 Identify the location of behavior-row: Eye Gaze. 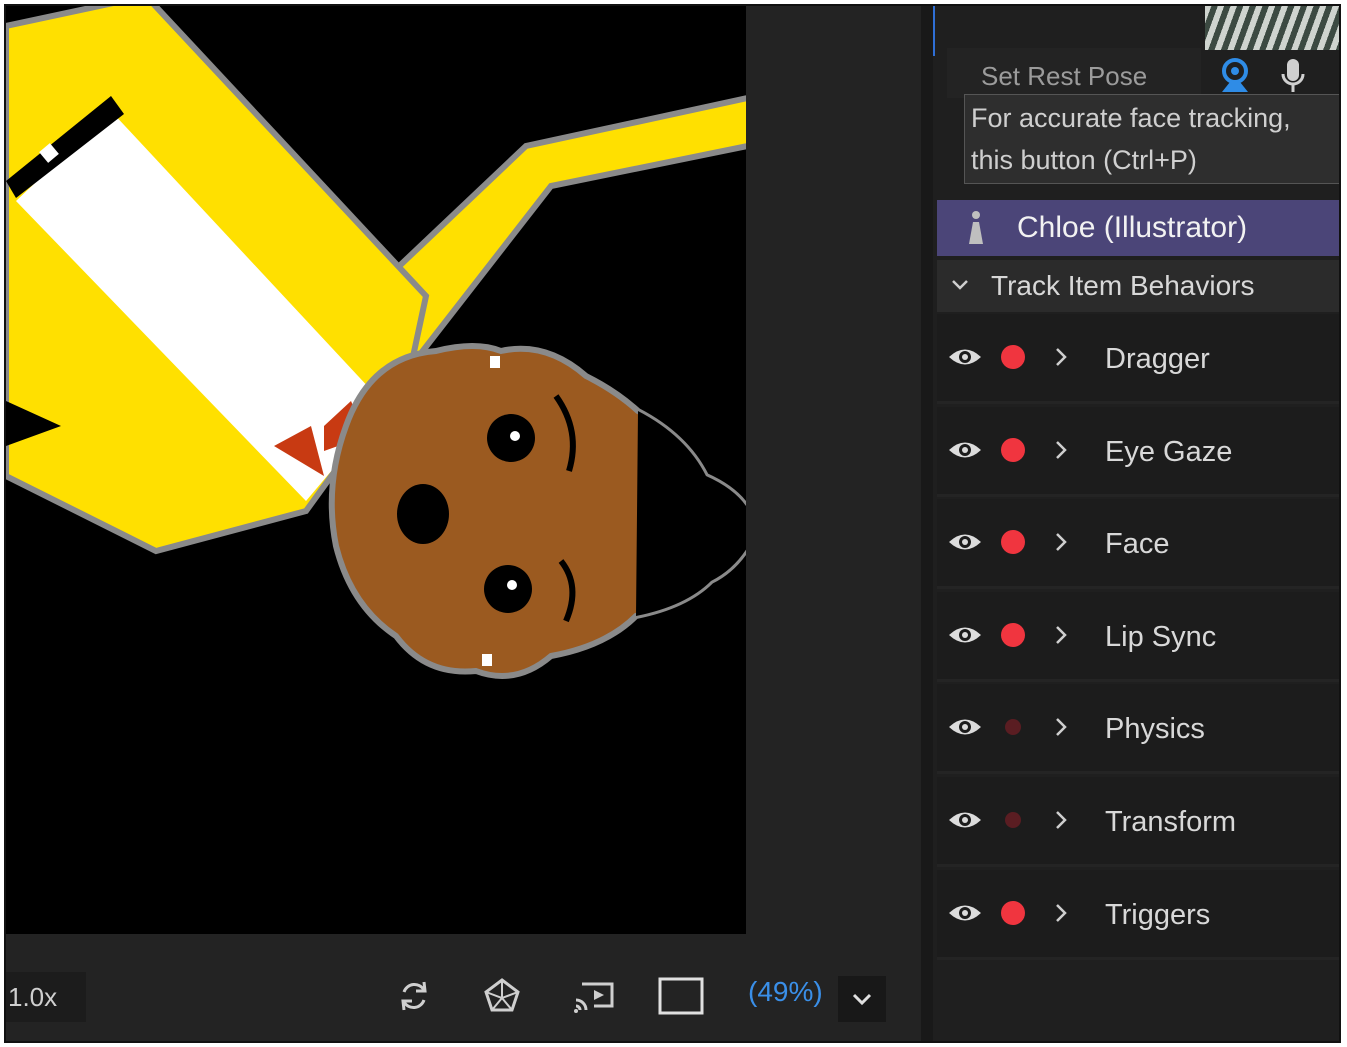
(1138, 451).